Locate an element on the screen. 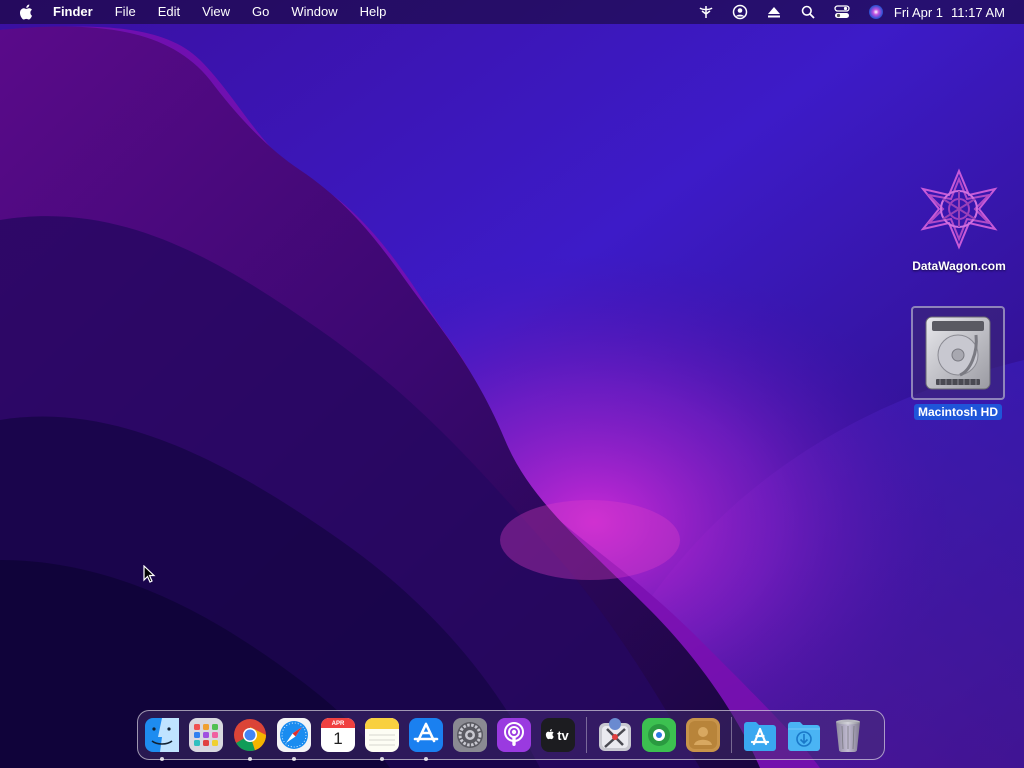 This screenshot has width=1024, height=768. clock-time: 11:17 AM is located at coordinates (978, 12).